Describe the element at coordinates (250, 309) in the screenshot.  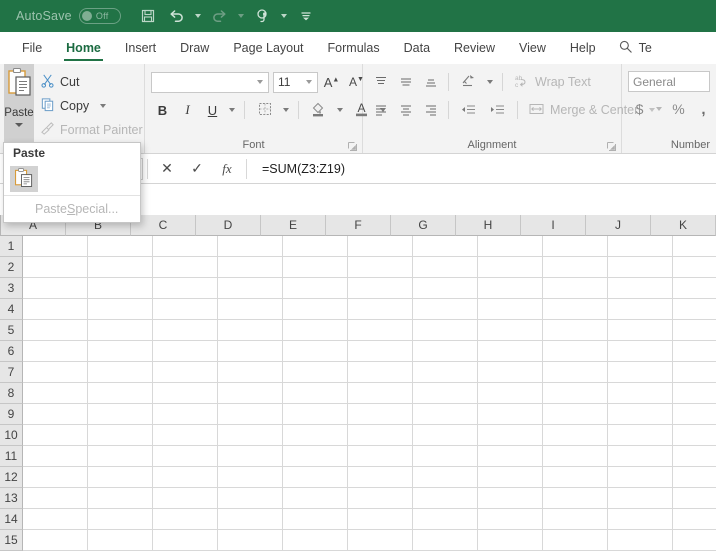
I see `cell-D4` at that location.